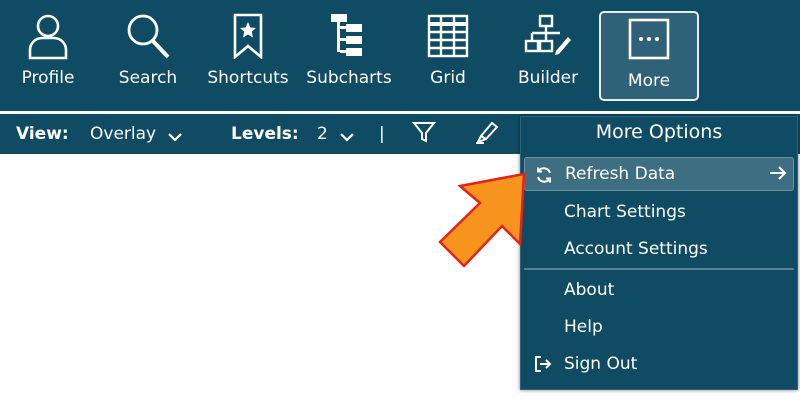 This screenshot has width=800, height=409. I want to click on view-dropdown: Overlay, so click(136, 134).